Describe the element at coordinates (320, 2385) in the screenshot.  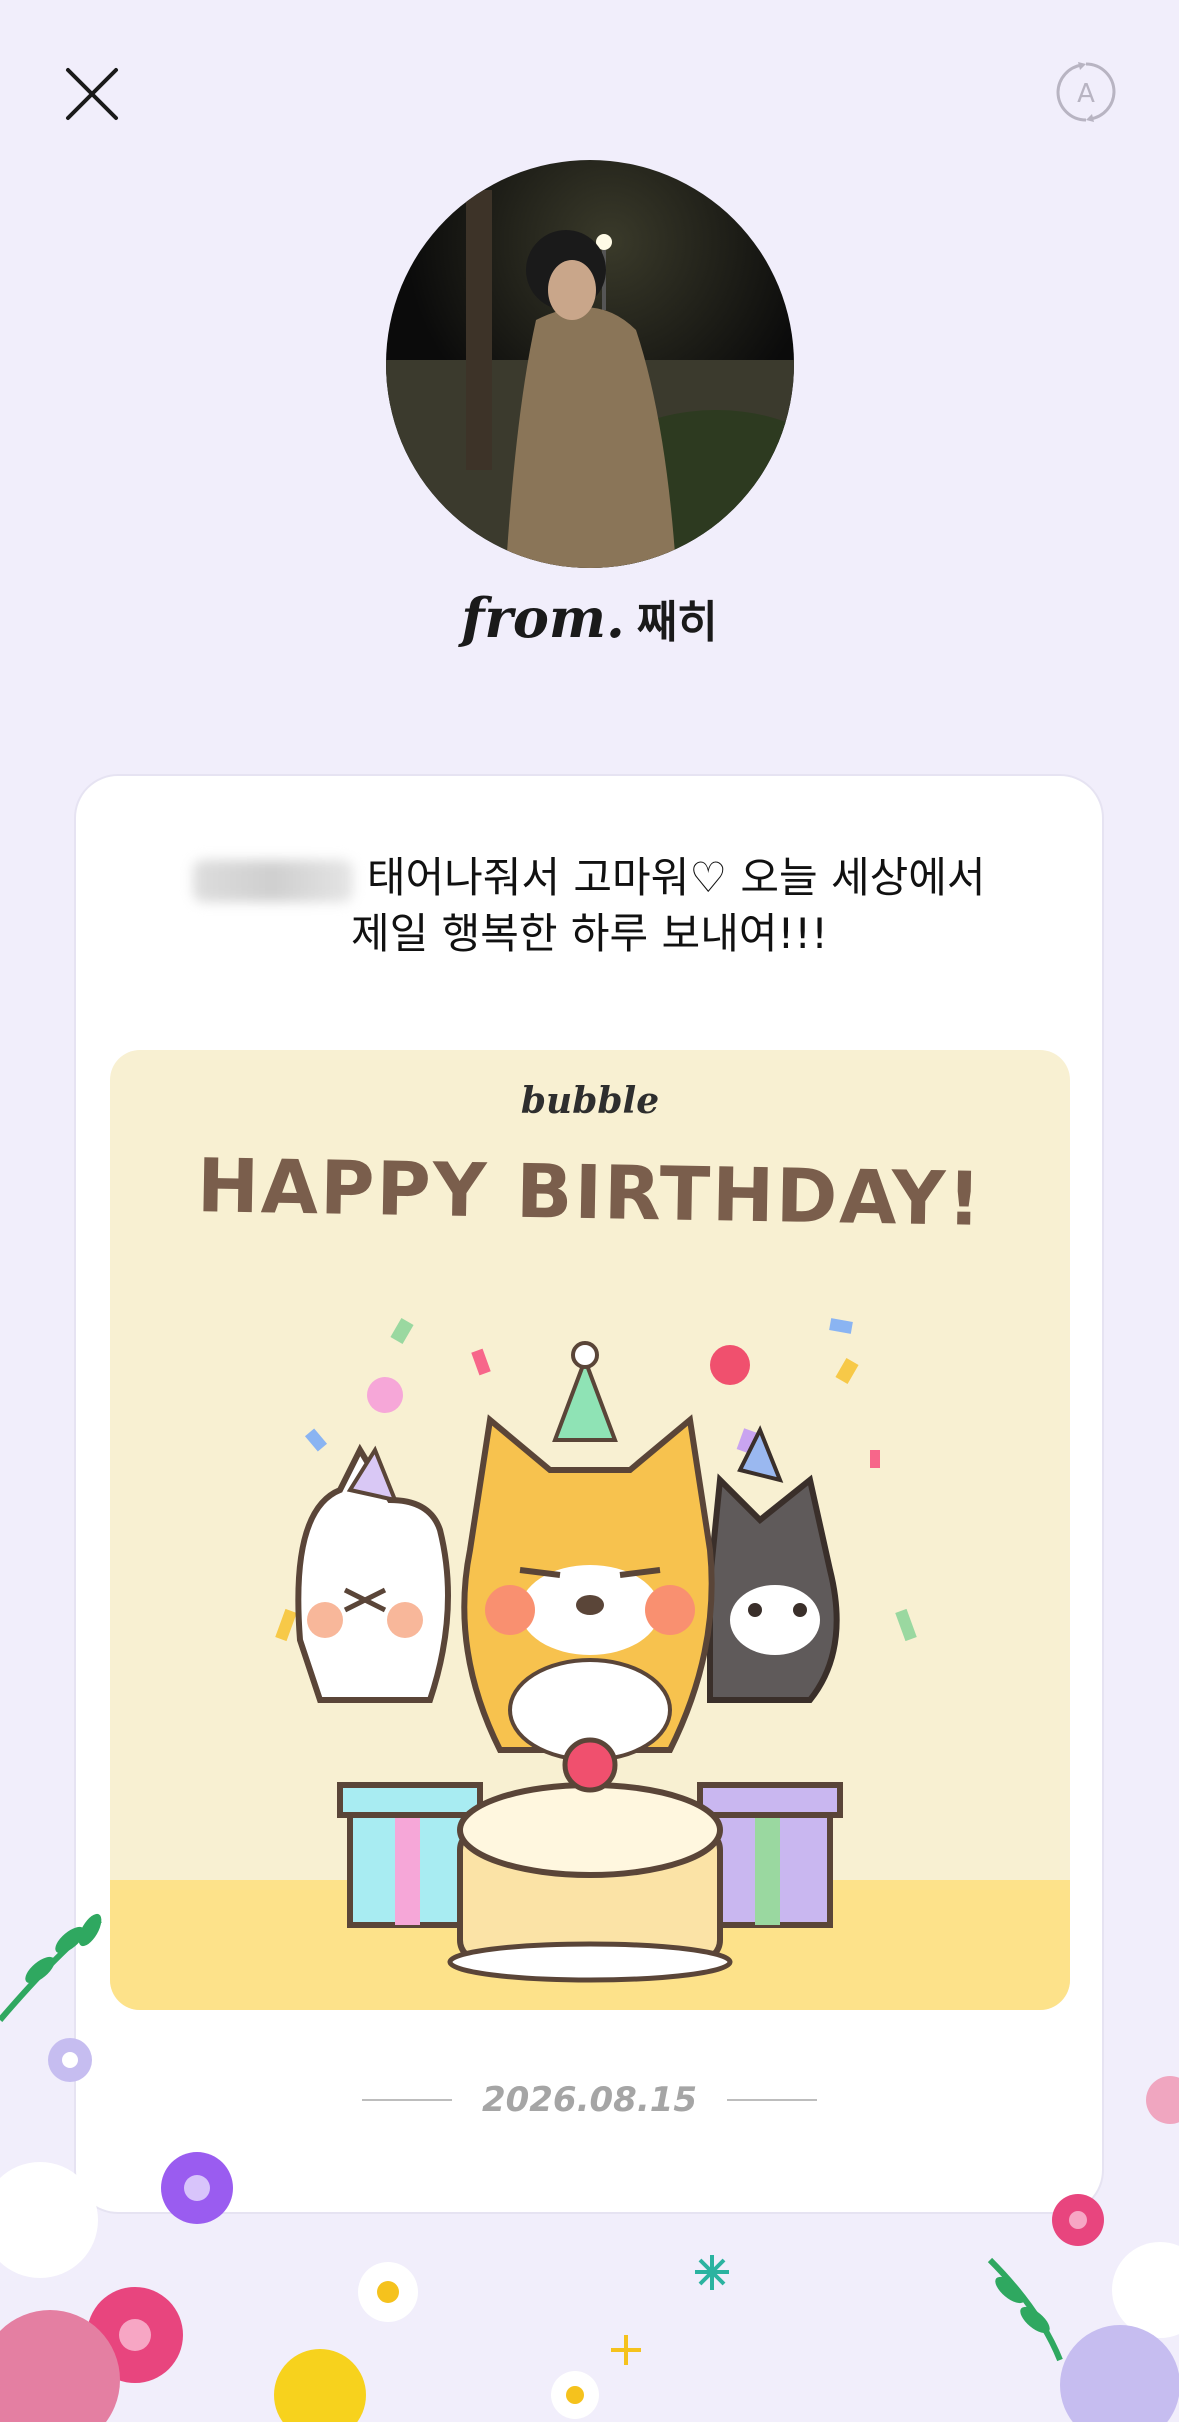
I see `flower-yellow` at that location.